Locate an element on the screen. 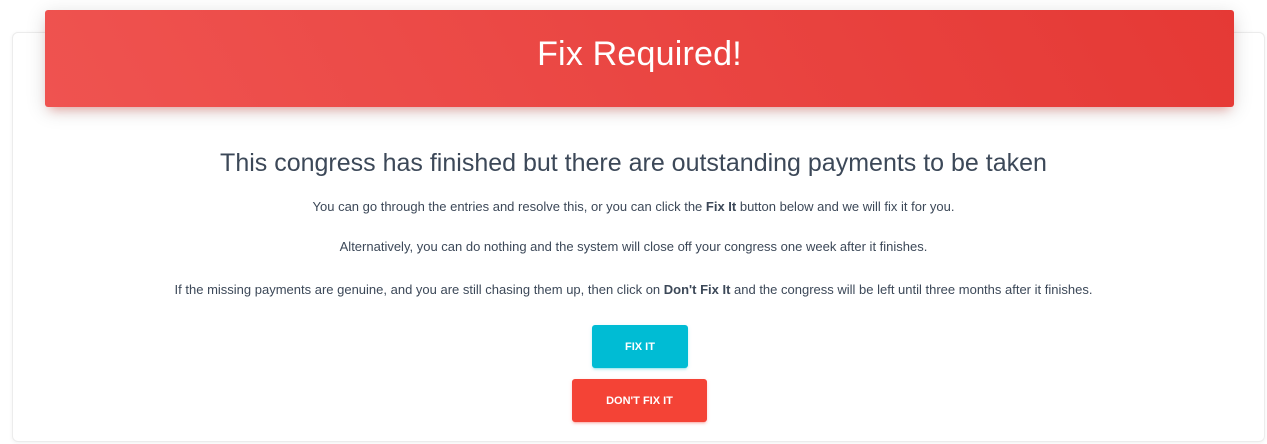 Image resolution: width=1267 pixels, height=444 pixels. page-title: Fix Required! is located at coordinates (639, 54).